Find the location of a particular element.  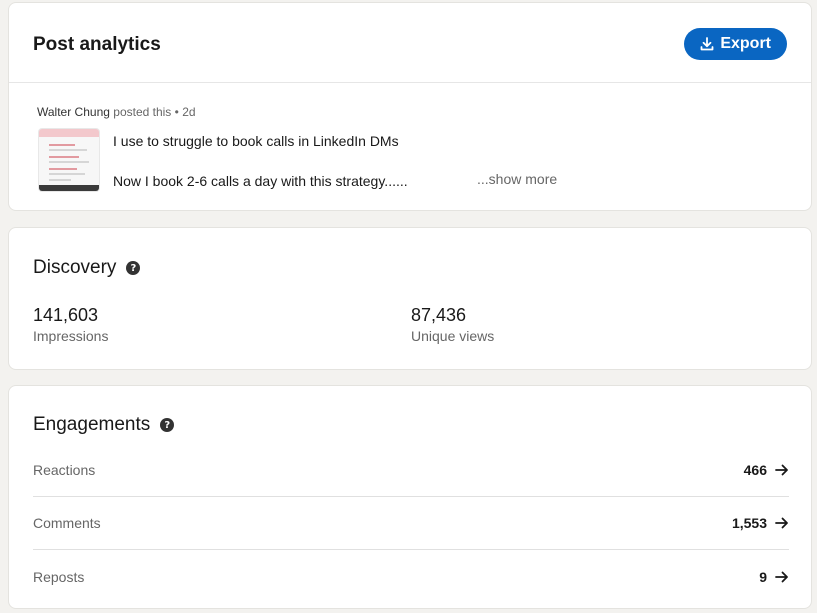

engagement-row-reposts: Reposts 9 is located at coordinates (411, 576).